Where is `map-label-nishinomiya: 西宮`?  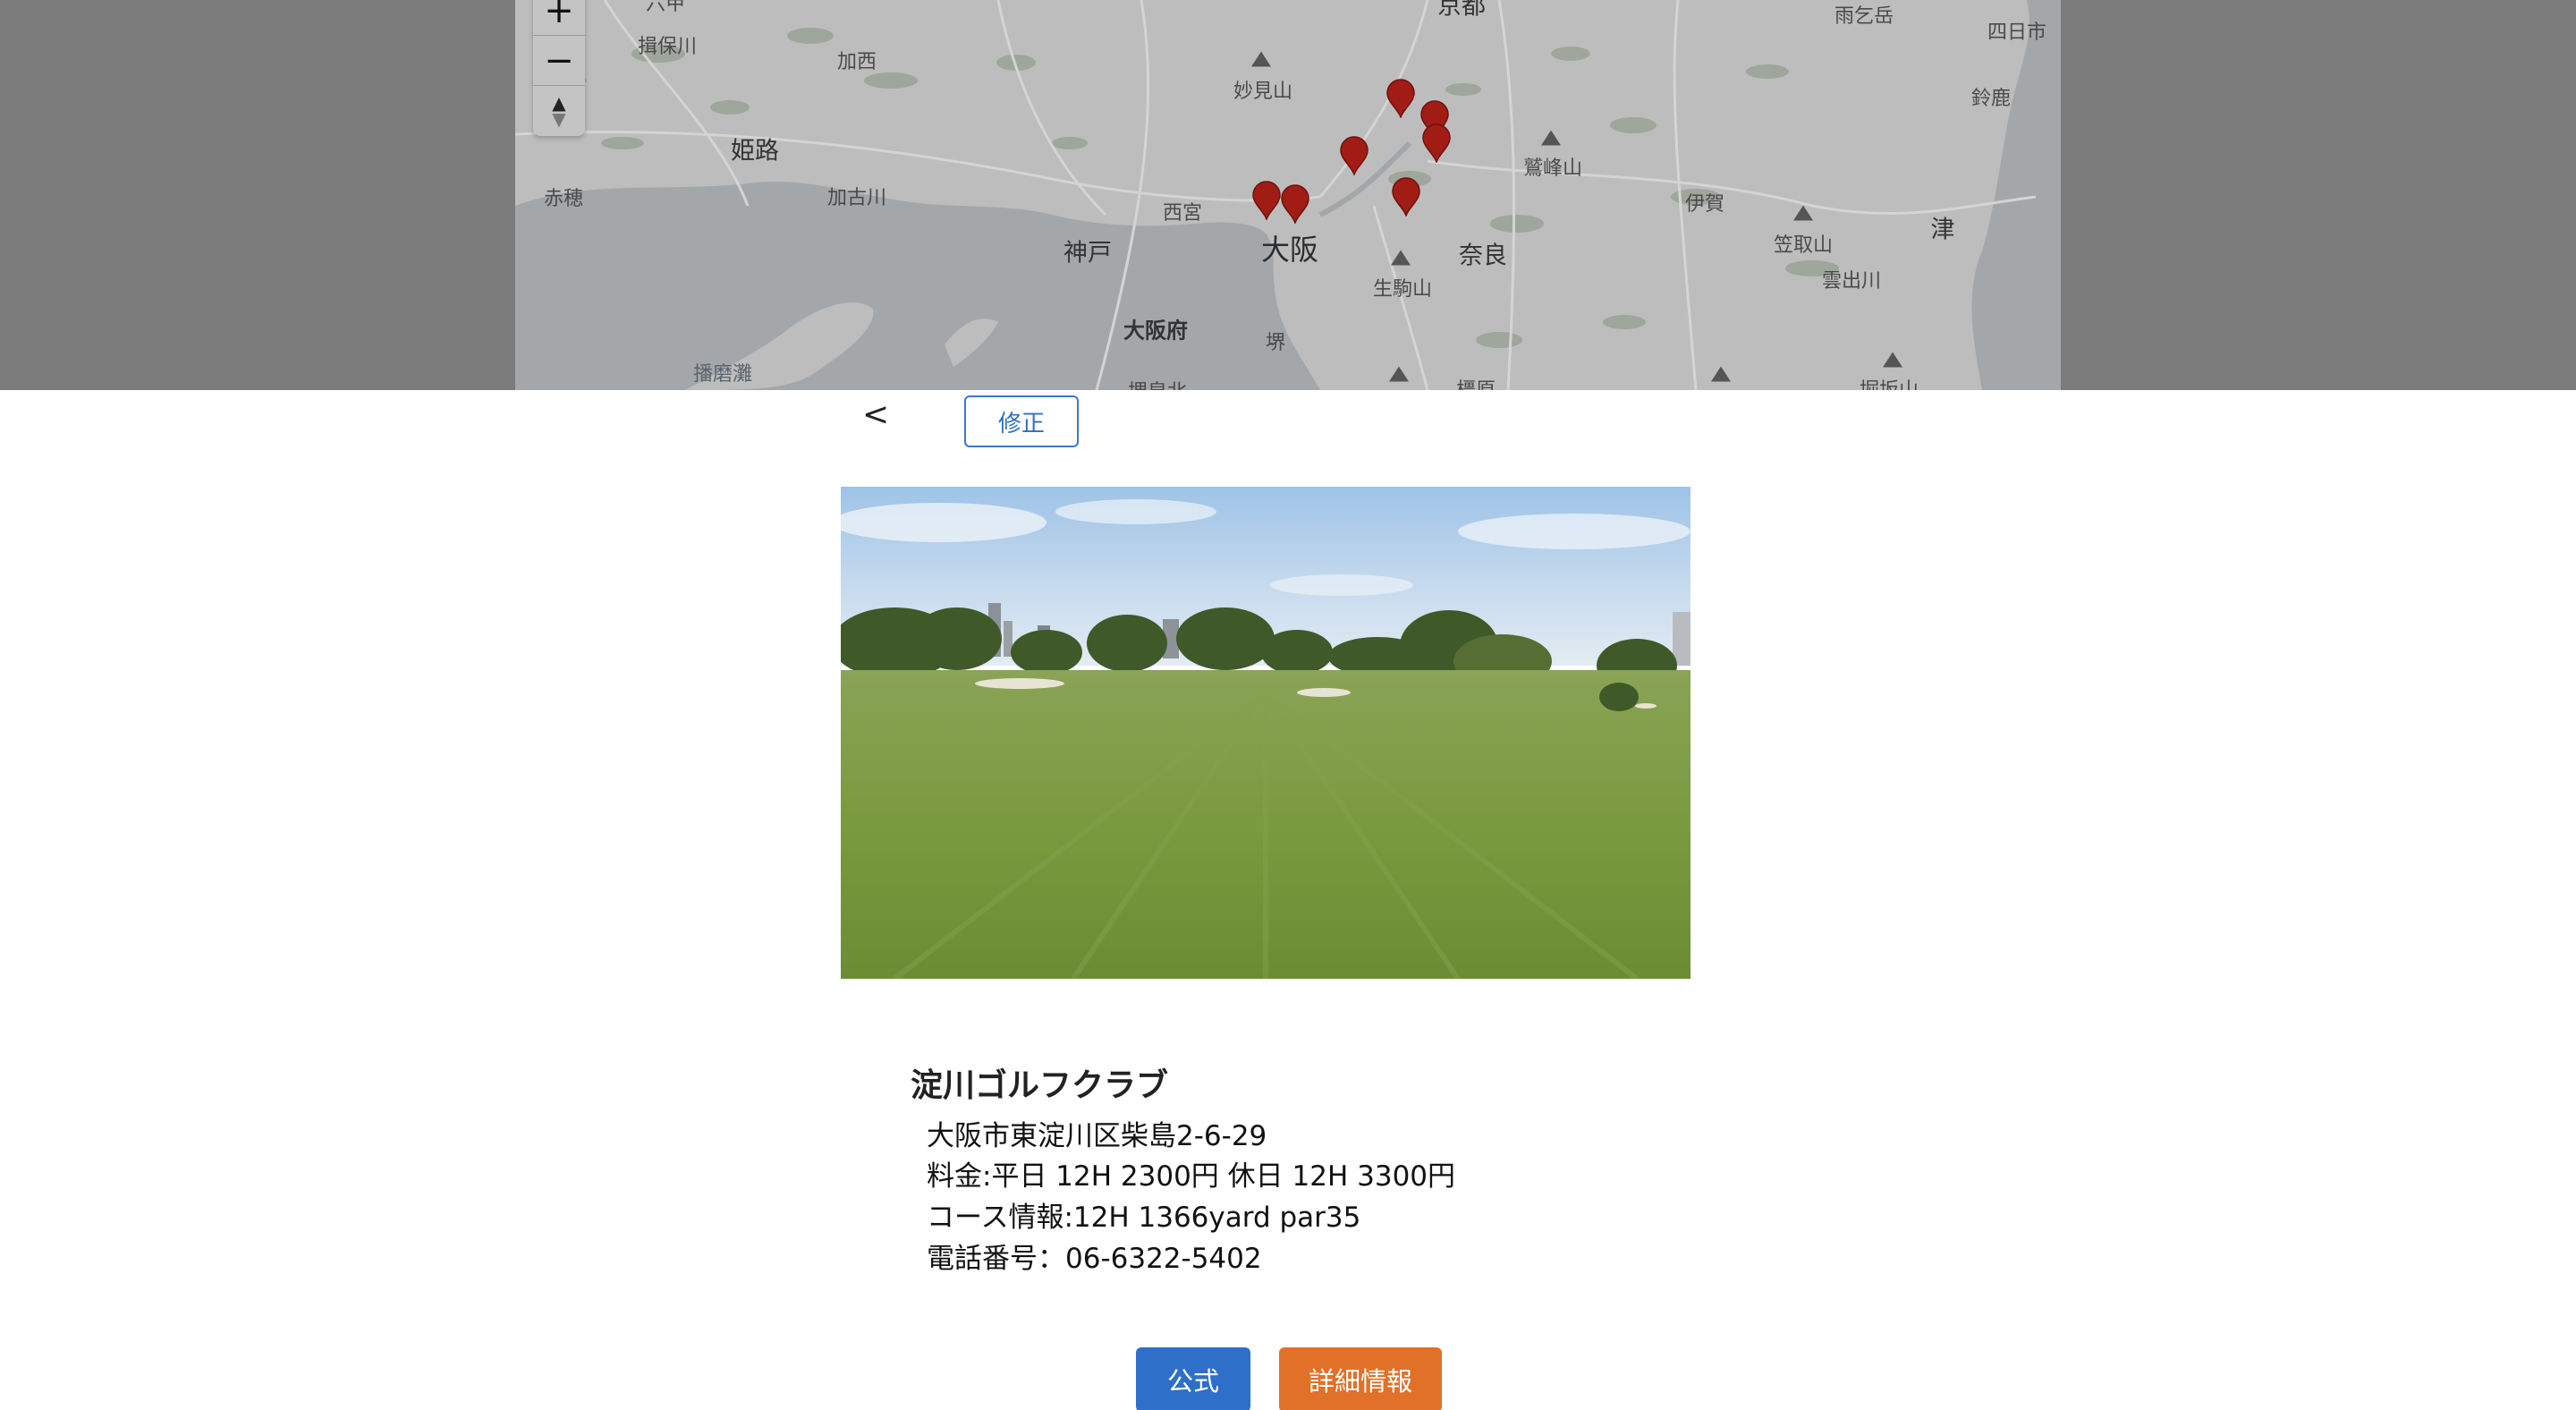 map-label-nishinomiya: 西宮 is located at coordinates (1182, 214).